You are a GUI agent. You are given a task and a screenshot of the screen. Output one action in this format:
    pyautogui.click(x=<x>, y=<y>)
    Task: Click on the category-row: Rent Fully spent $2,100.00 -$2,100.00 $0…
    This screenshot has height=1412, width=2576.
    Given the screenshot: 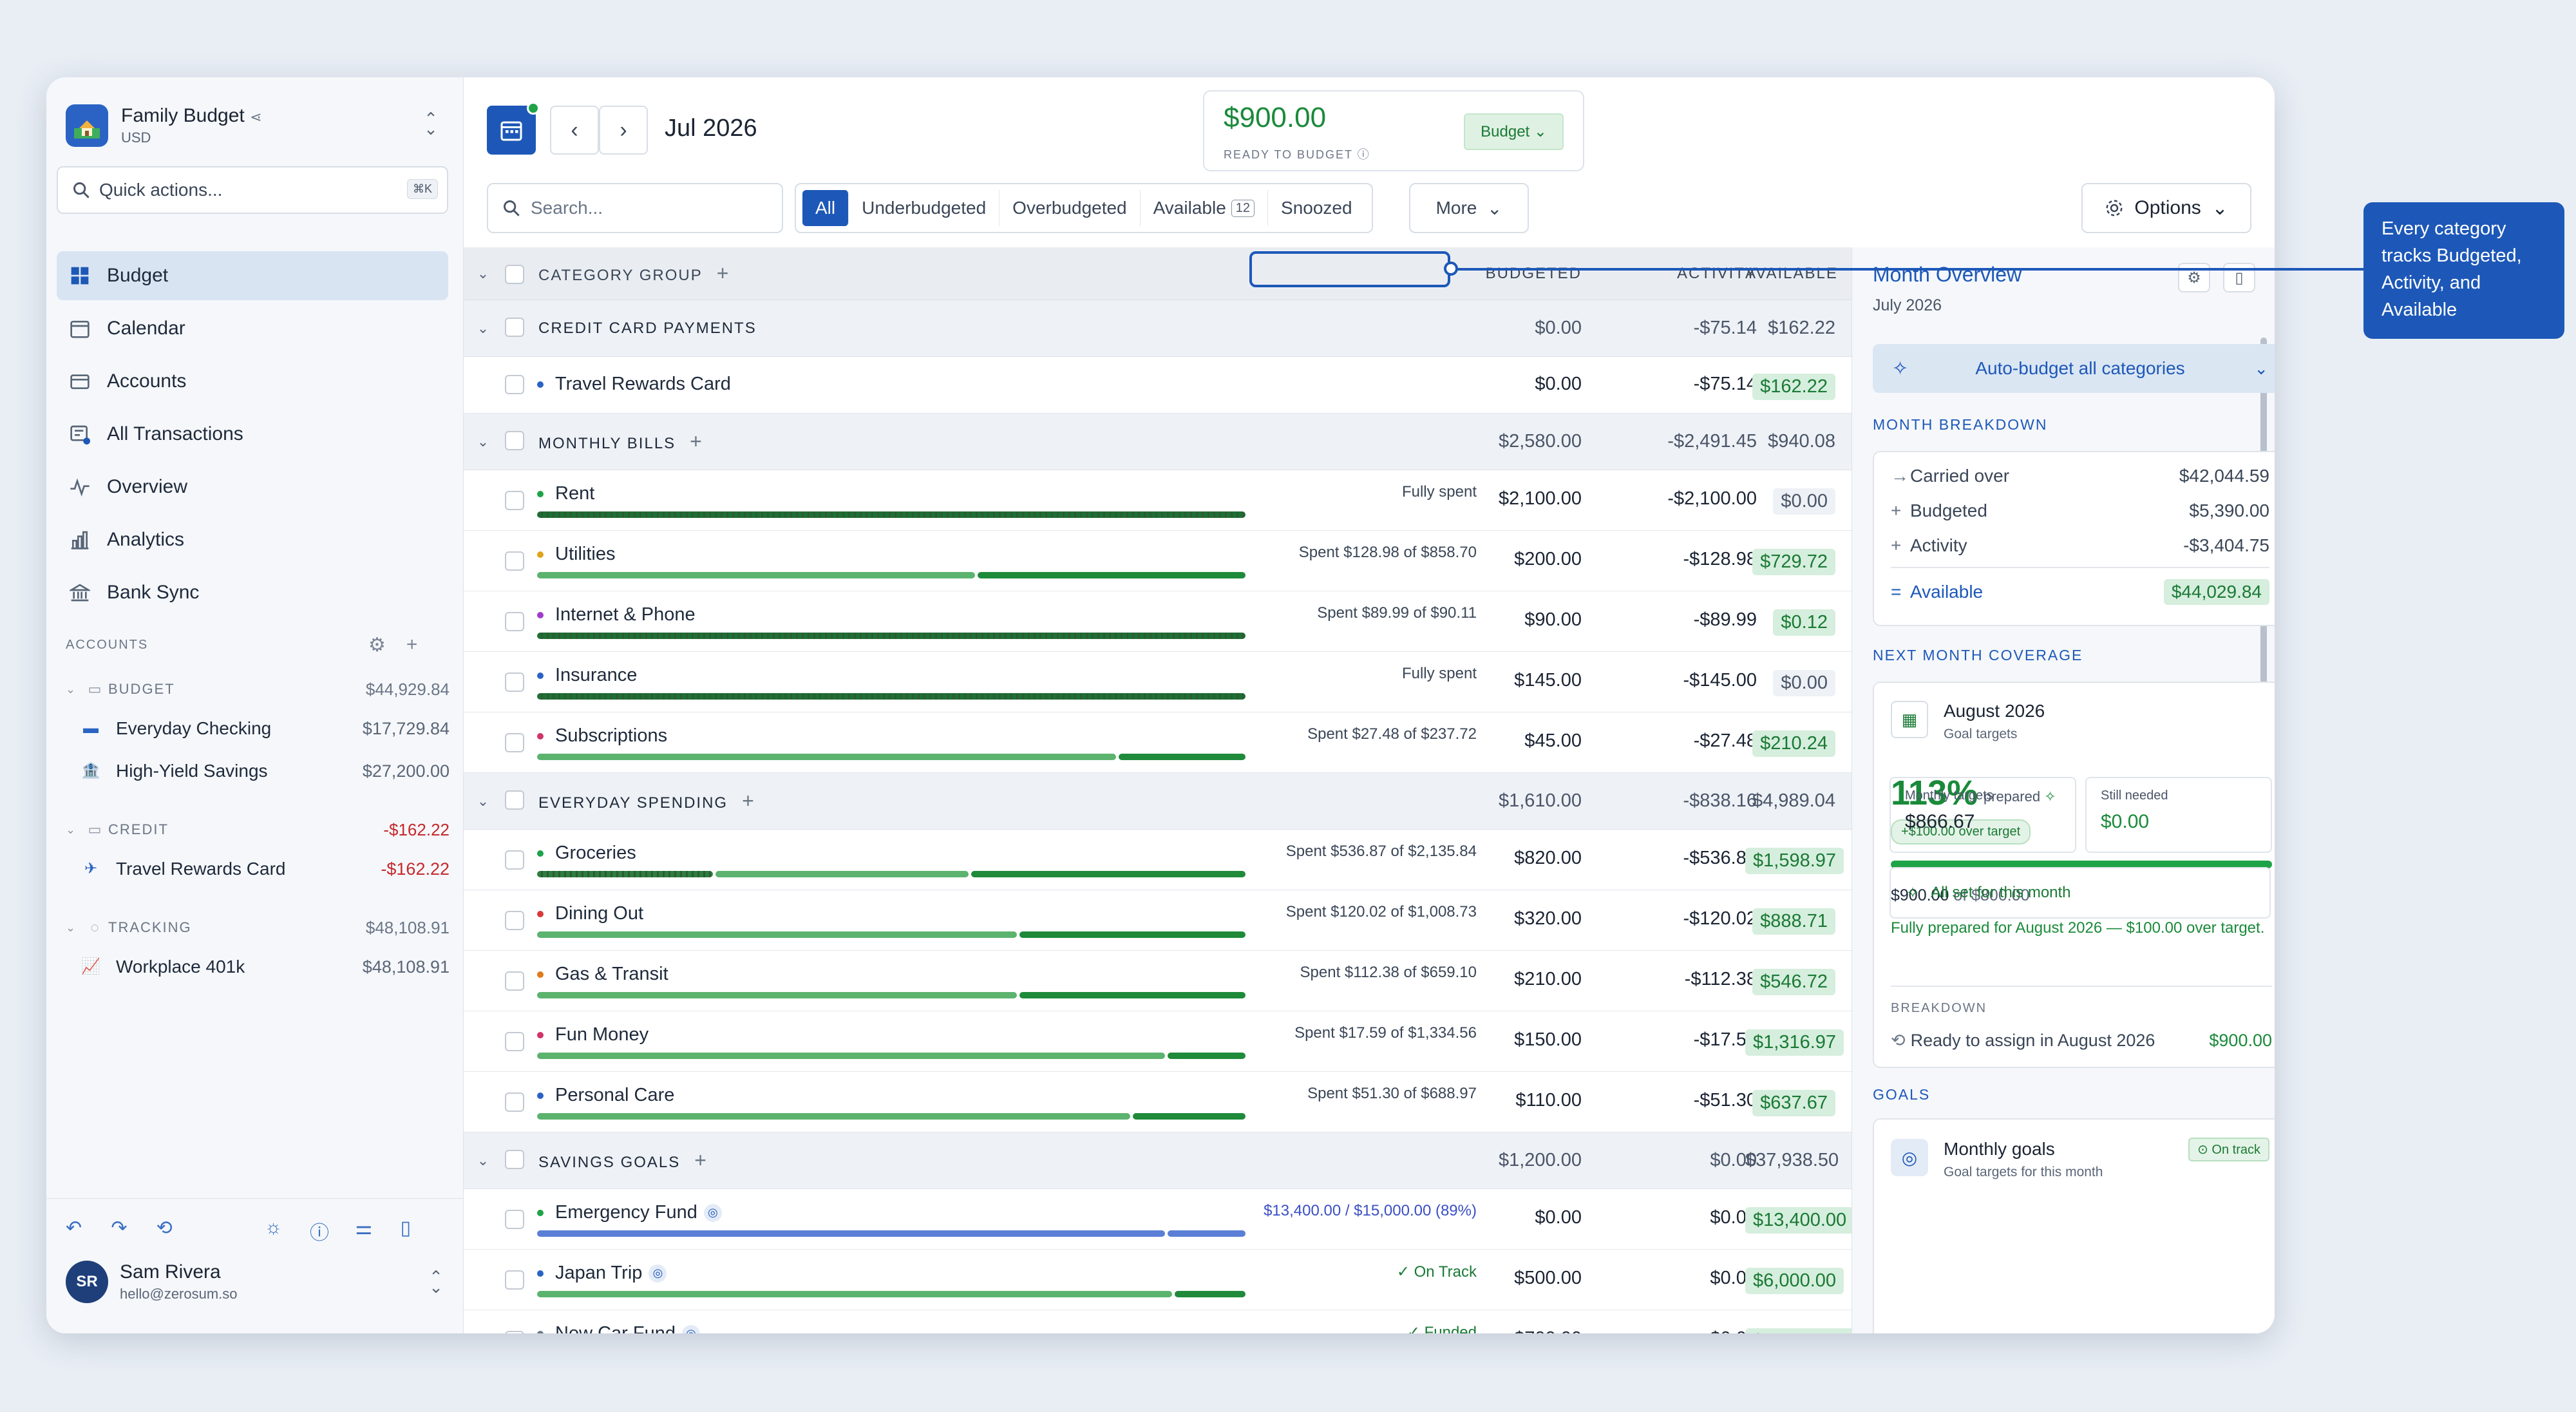 What is the action you would take?
    pyautogui.click(x=1158, y=500)
    